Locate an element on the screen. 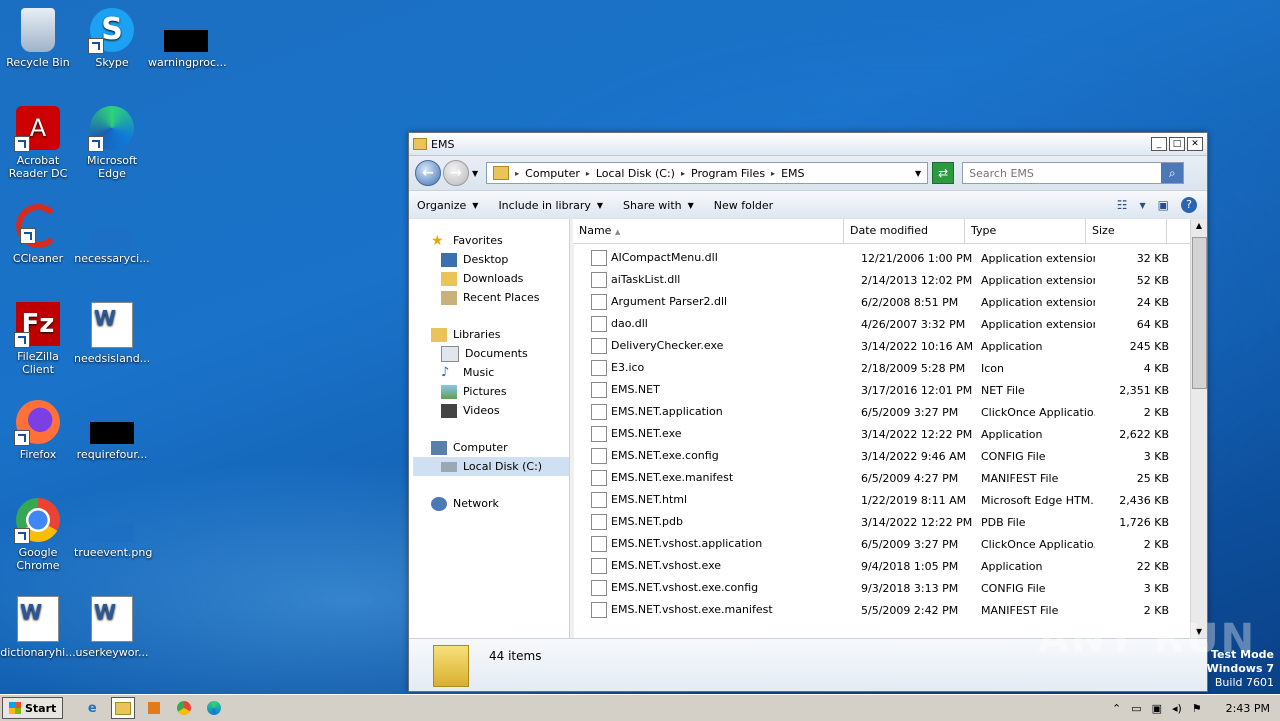  keyboard-icon: ▭ is located at coordinates (1136, 708).